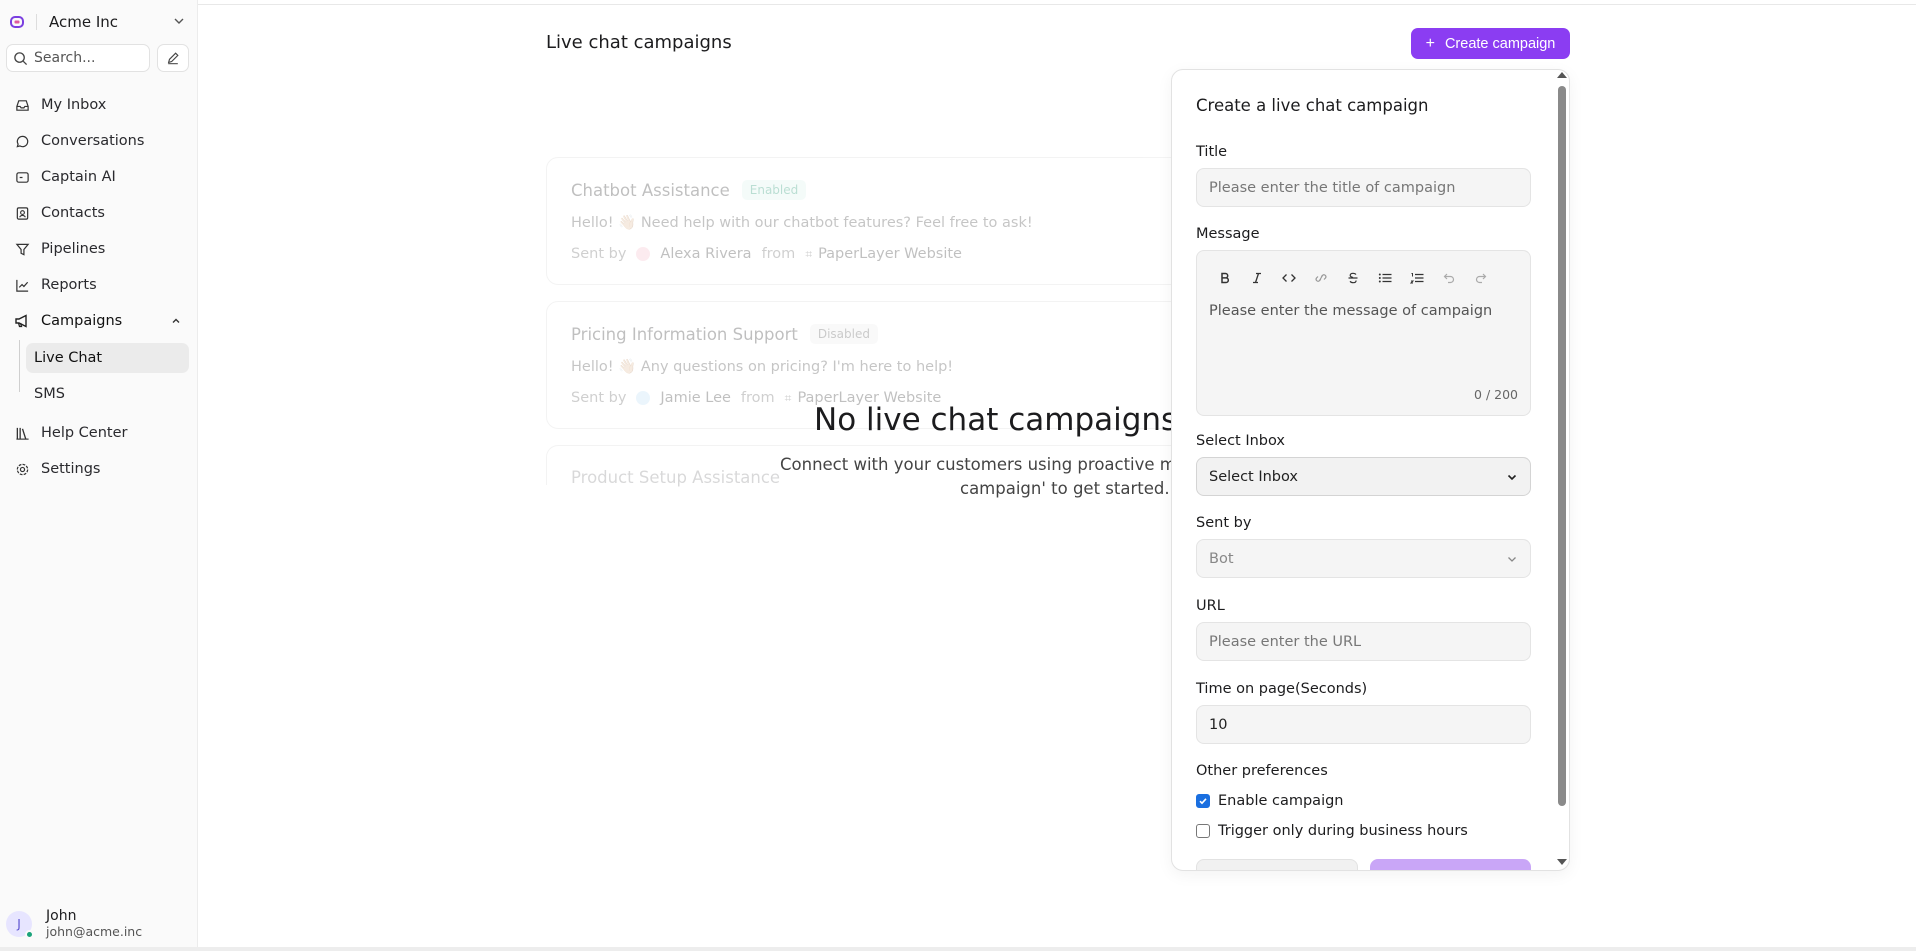 The width and height of the screenshot is (1916, 951). What do you see at coordinates (1481, 278) in the screenshot?
I see `redo-icon` at bounding box center [1481, 278].